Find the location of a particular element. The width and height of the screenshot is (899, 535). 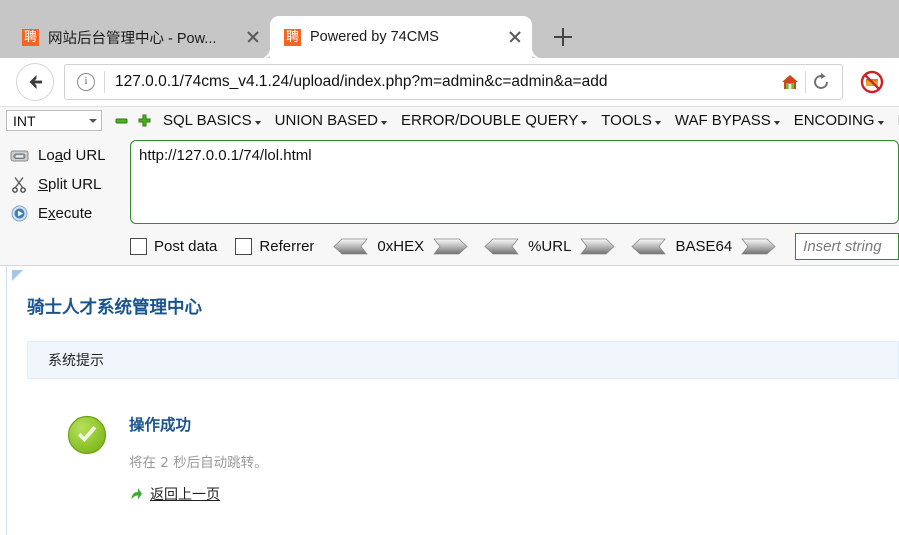

menu-error-double-query: ERROR/DOUBLE QUERY is located at coordinates (494, 120).